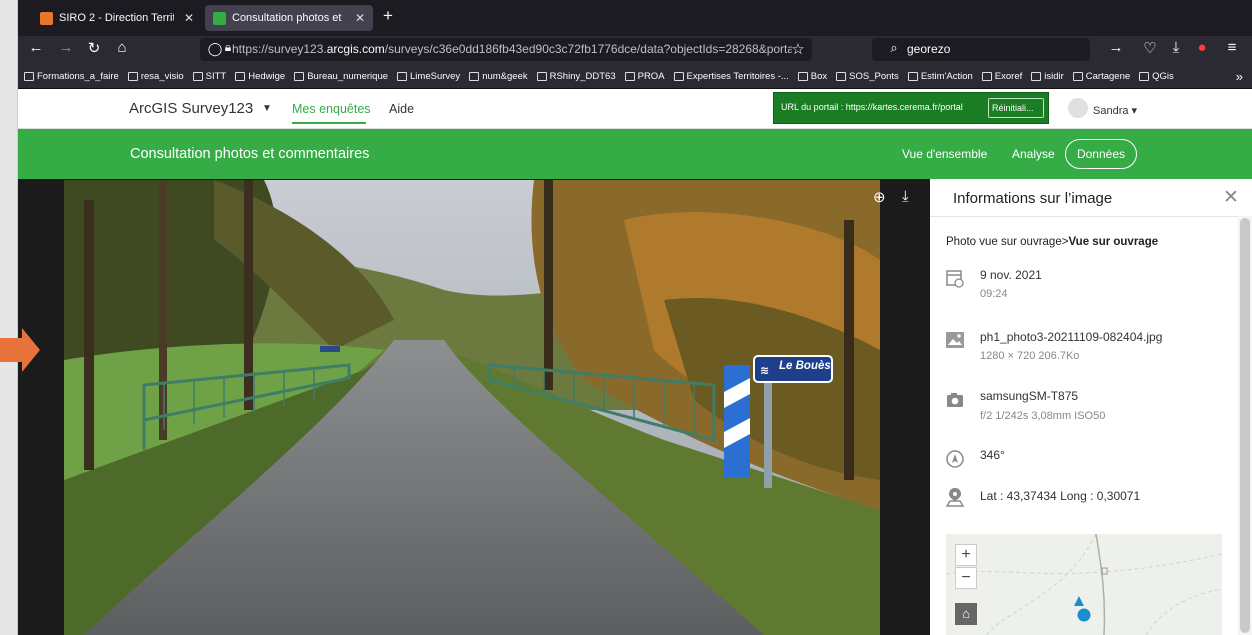  What do you see at coordinates (267, 108) in the screenshot?
I see `chevron-down-icon: ▼` at bounding box center [267, 108].